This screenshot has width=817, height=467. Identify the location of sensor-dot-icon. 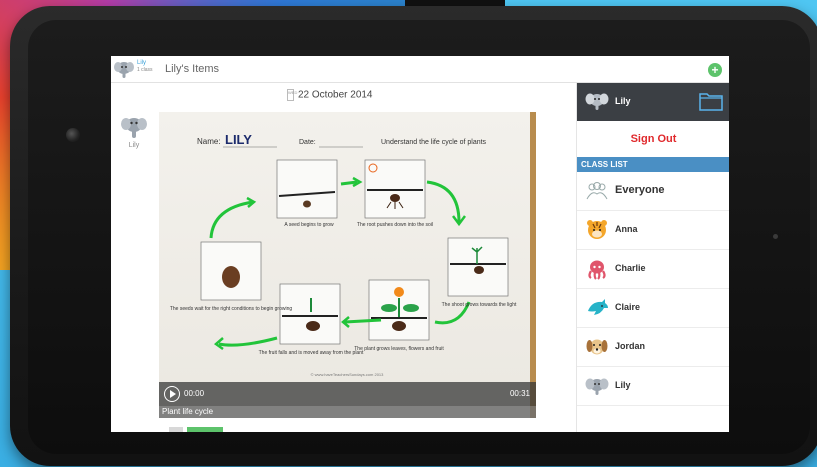
(775, 236).